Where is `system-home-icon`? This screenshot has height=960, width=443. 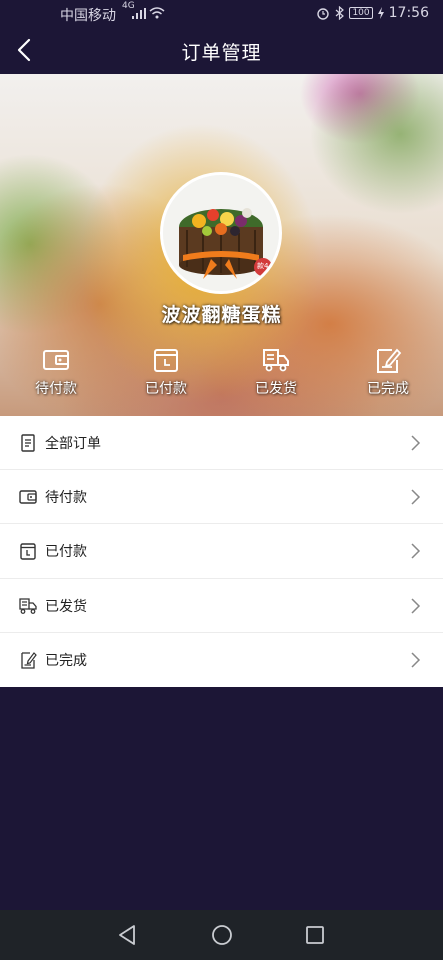
system-home-icon is located at coordinates (222, 935).